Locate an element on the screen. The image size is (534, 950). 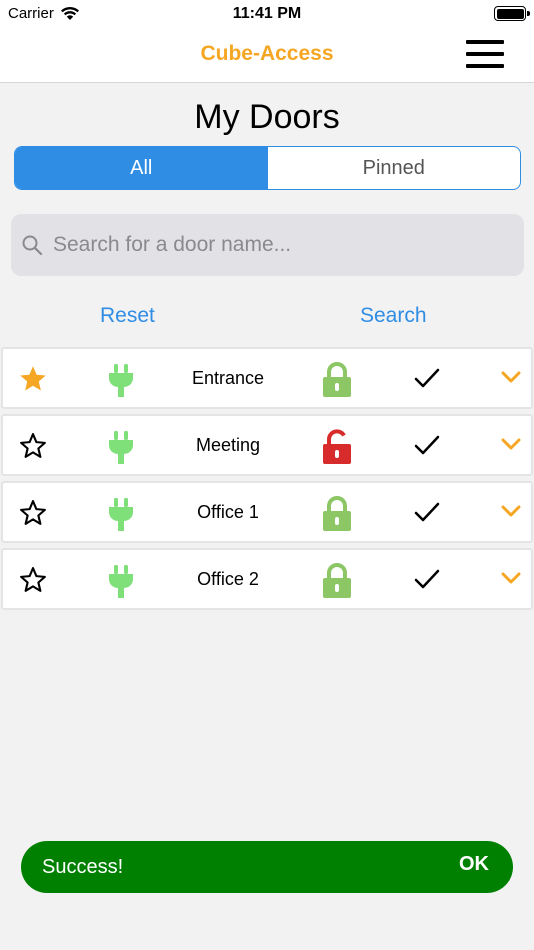
toast-ok-button: OK is located at coordinates (474, 864).